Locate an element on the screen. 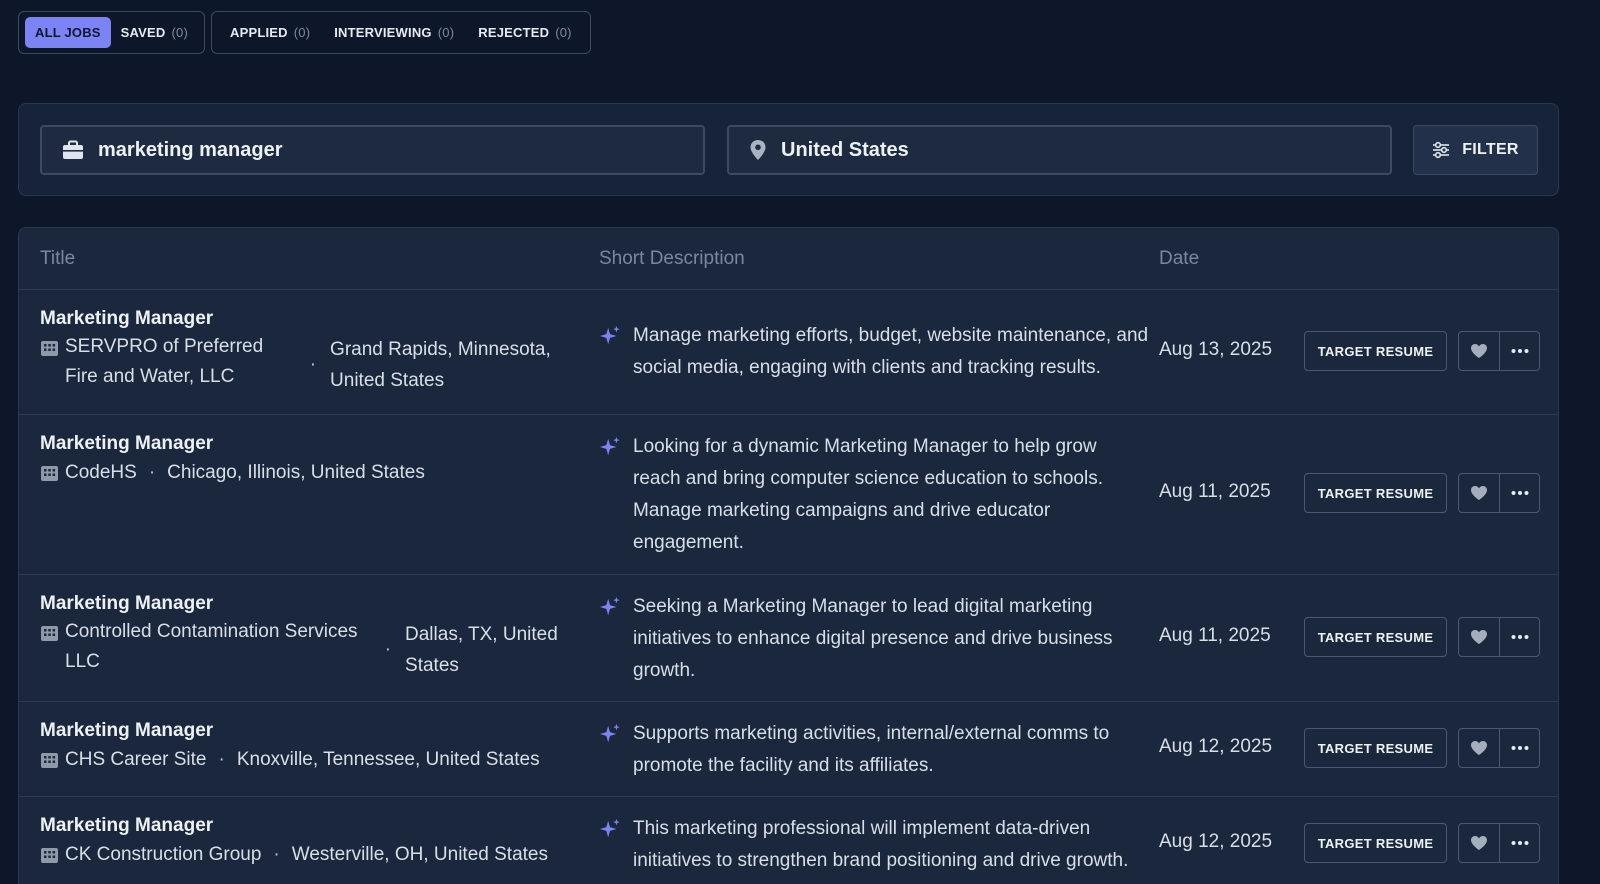 The image size is (1600, 884). job-search-field is located at coordinates (372, 150).